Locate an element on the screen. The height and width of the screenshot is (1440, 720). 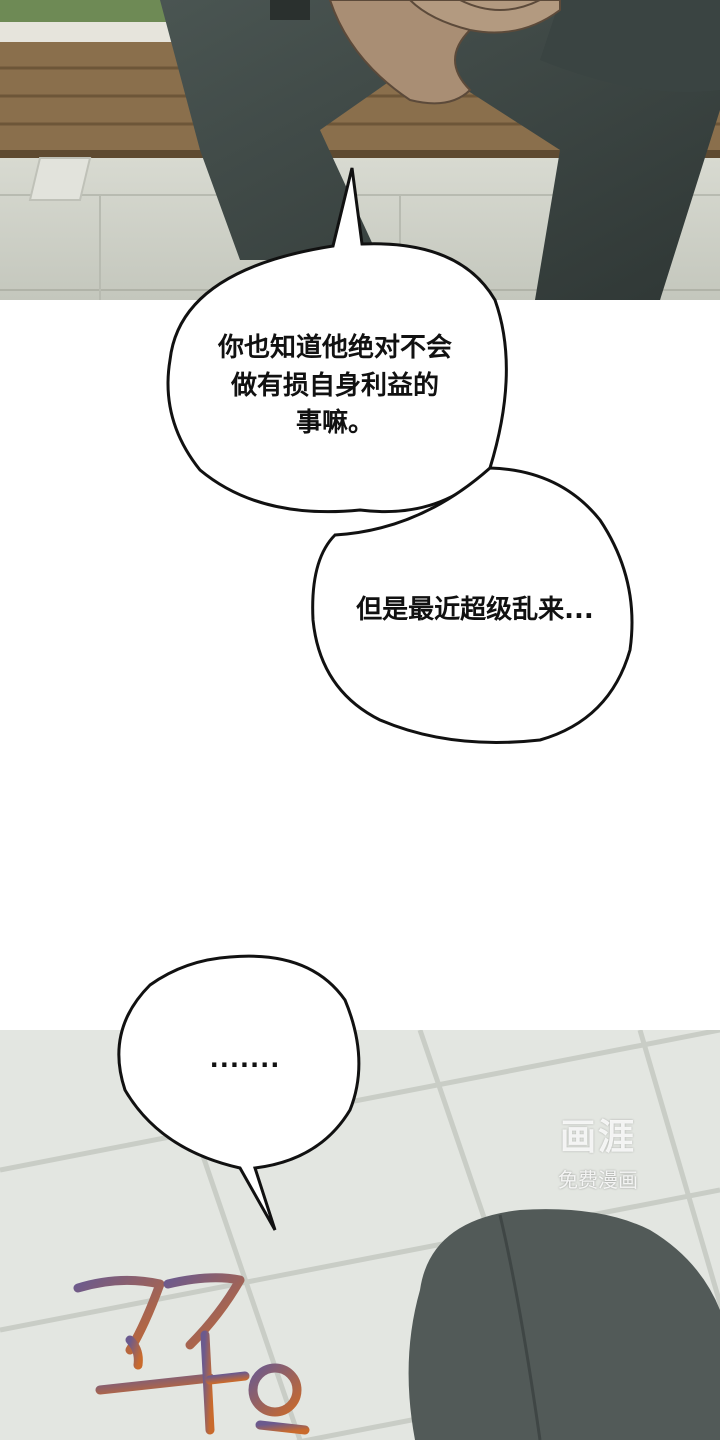
sfx-text: 꽈악 is located at coordinates (180, 1349).